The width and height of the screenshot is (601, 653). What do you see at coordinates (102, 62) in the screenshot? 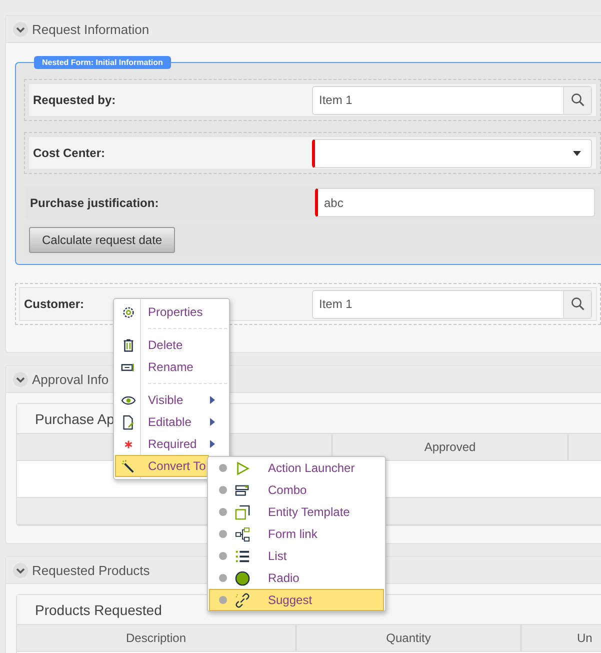
I see `nested-form-label: Nested Form: Initial Information` at bounding box center [102, 62].